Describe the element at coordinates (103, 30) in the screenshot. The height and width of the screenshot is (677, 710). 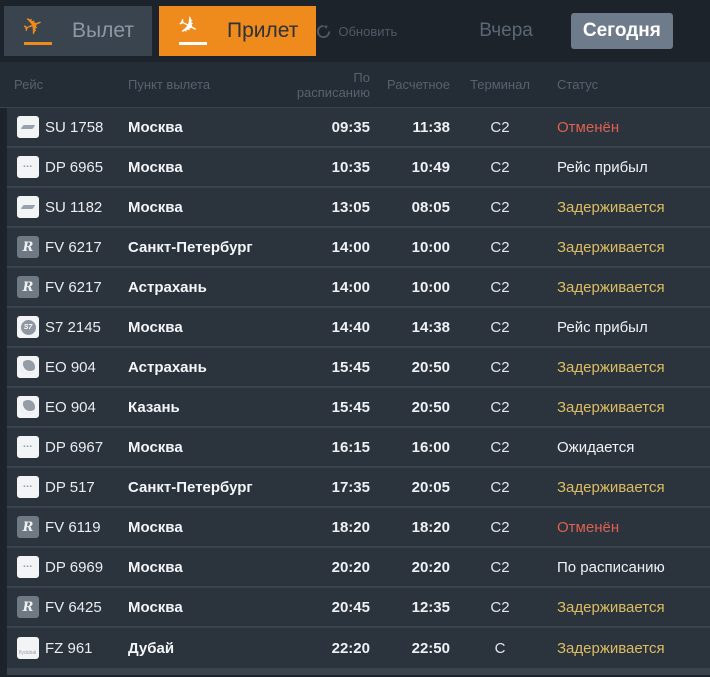
I see `tab-departures-label: Вылет` at that location.